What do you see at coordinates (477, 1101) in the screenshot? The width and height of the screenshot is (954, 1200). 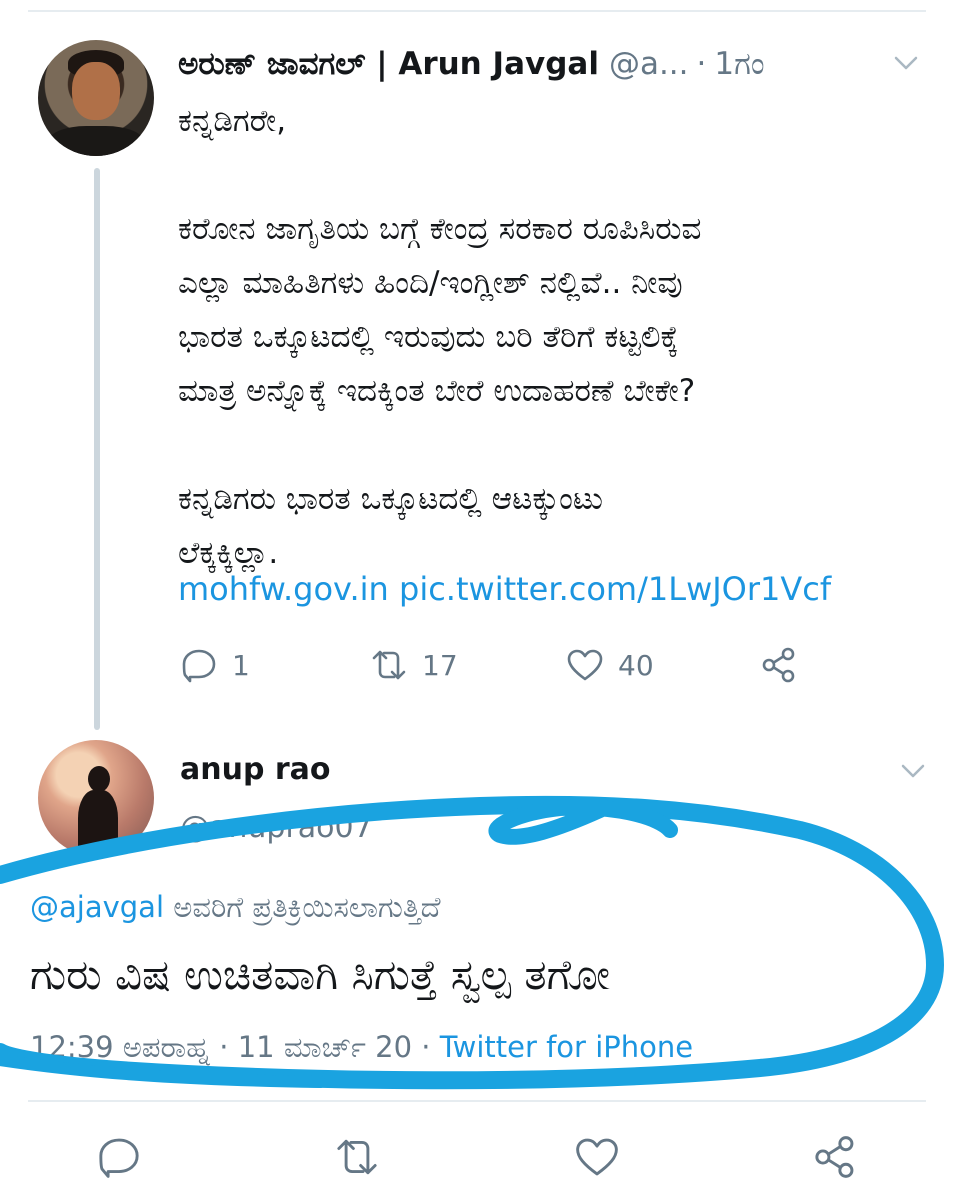 I see `actions-divider` at bounding box center [477, 1101].